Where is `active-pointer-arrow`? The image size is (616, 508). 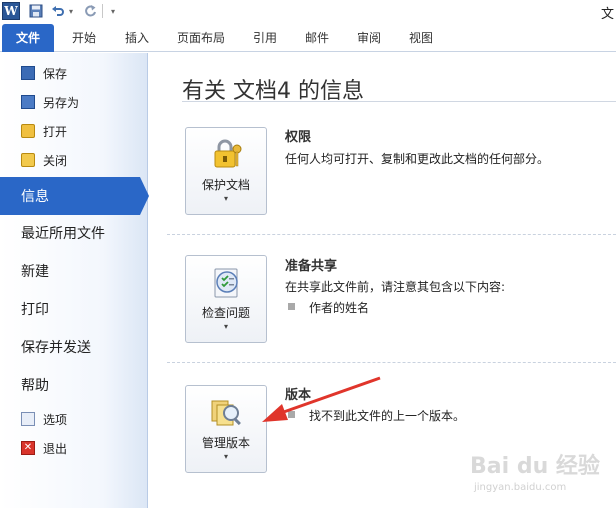
active-pointer-arrow is located at coordinates (144, 196).